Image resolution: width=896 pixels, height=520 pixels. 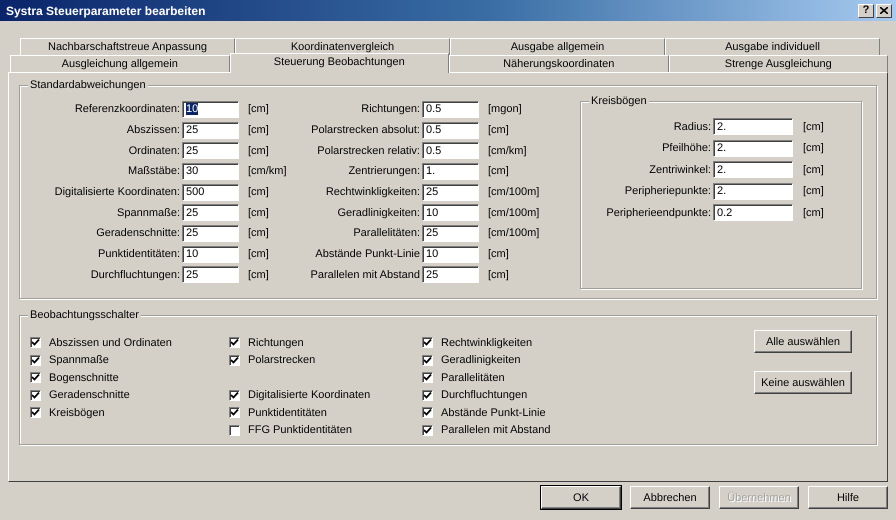 What do you see at coordinates (127, 46) in the screenshot?
I see `tab: Nachbarschaftstreue Anpassung` at bounding box center [127, 46].